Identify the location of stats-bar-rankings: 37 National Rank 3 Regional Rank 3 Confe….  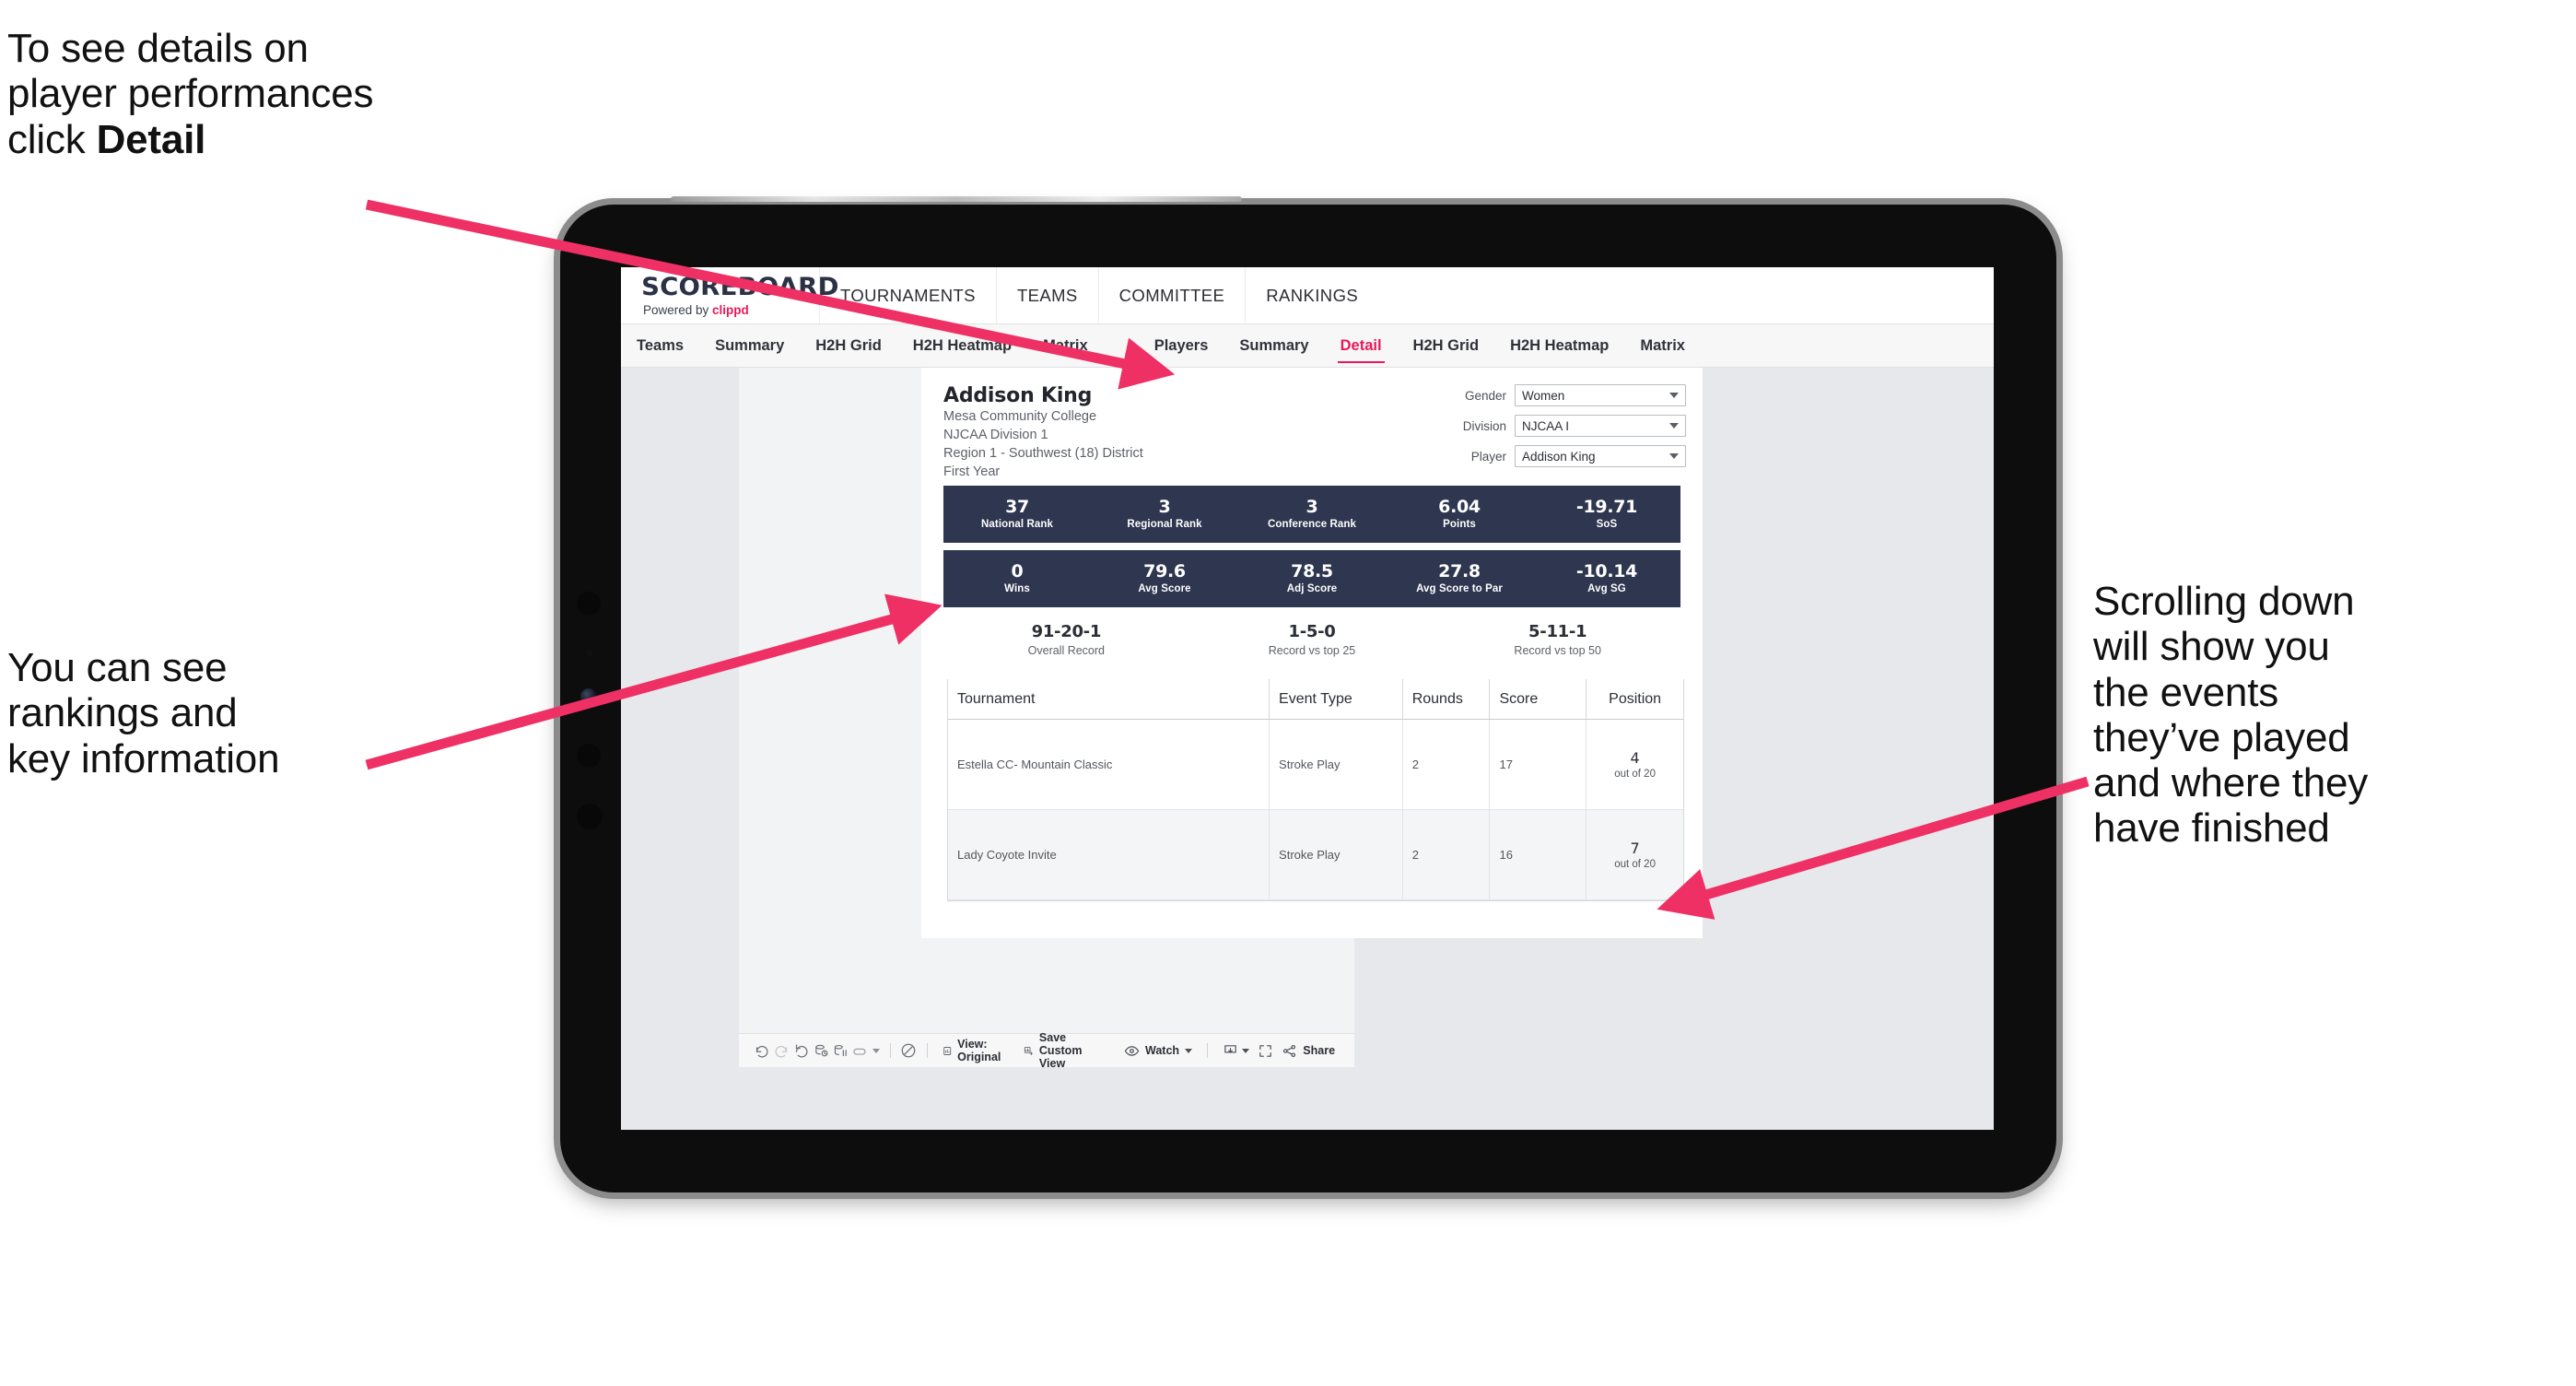
(1311, 515).